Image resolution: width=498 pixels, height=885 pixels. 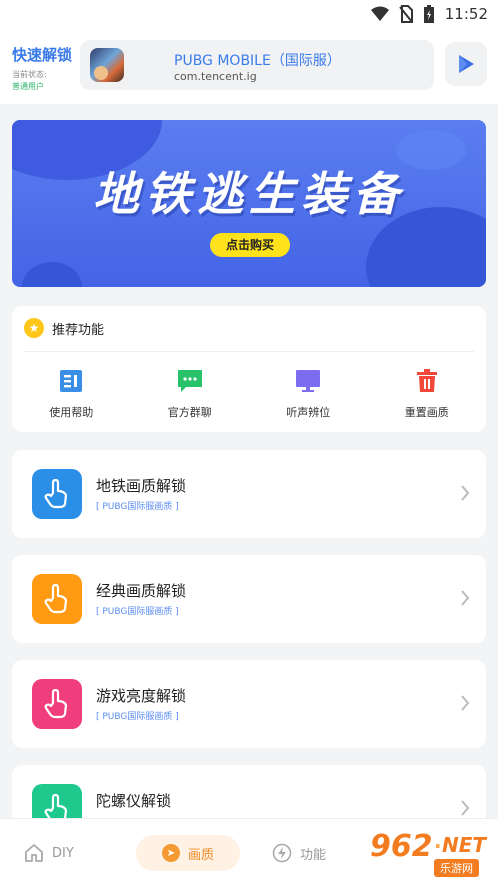 I want to click on launch-button, so click(x=466, y=64).